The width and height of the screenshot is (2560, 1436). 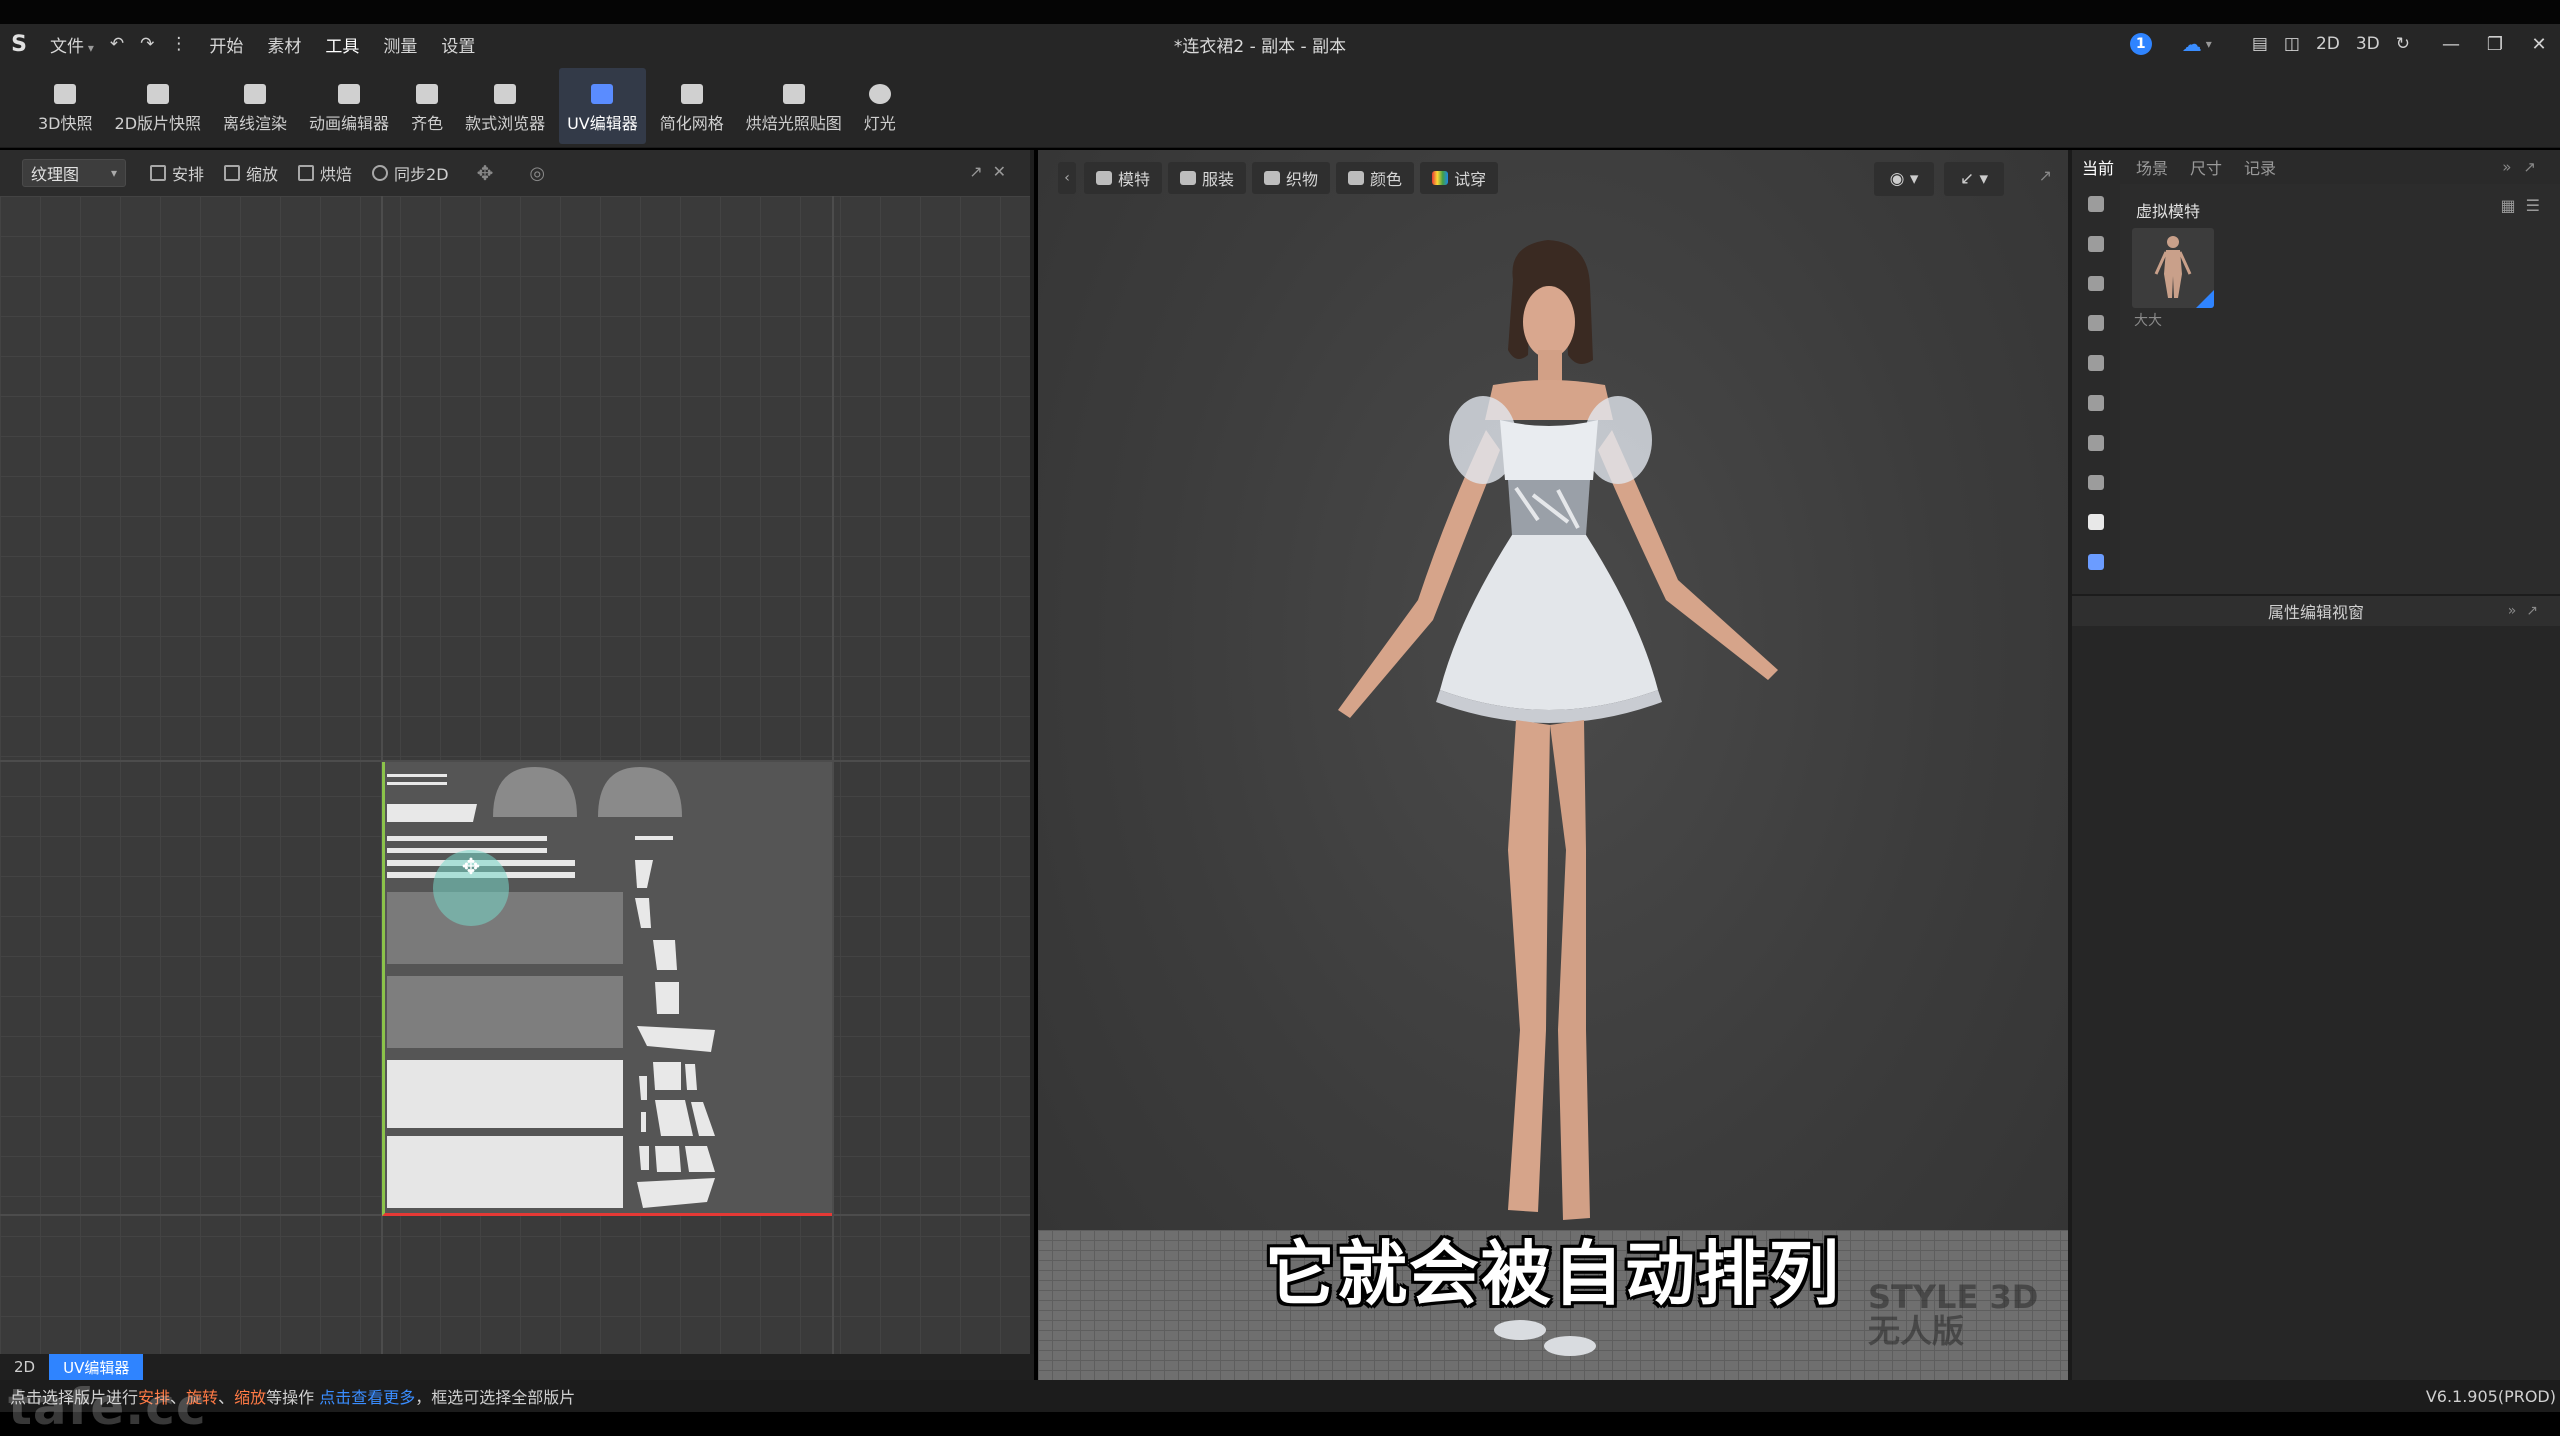 I want to click on tool-animation-editor: 动画编辑器, so click(x=349, y=106).